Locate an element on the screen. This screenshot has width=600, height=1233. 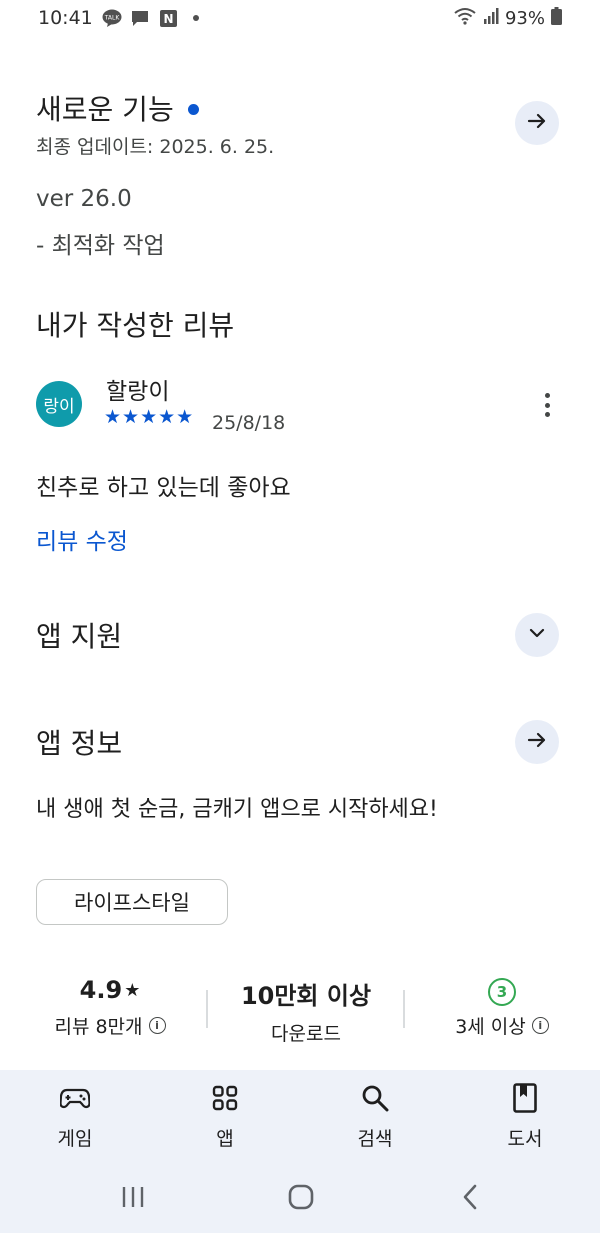
dot-icon is located at coordinates (196, 18).